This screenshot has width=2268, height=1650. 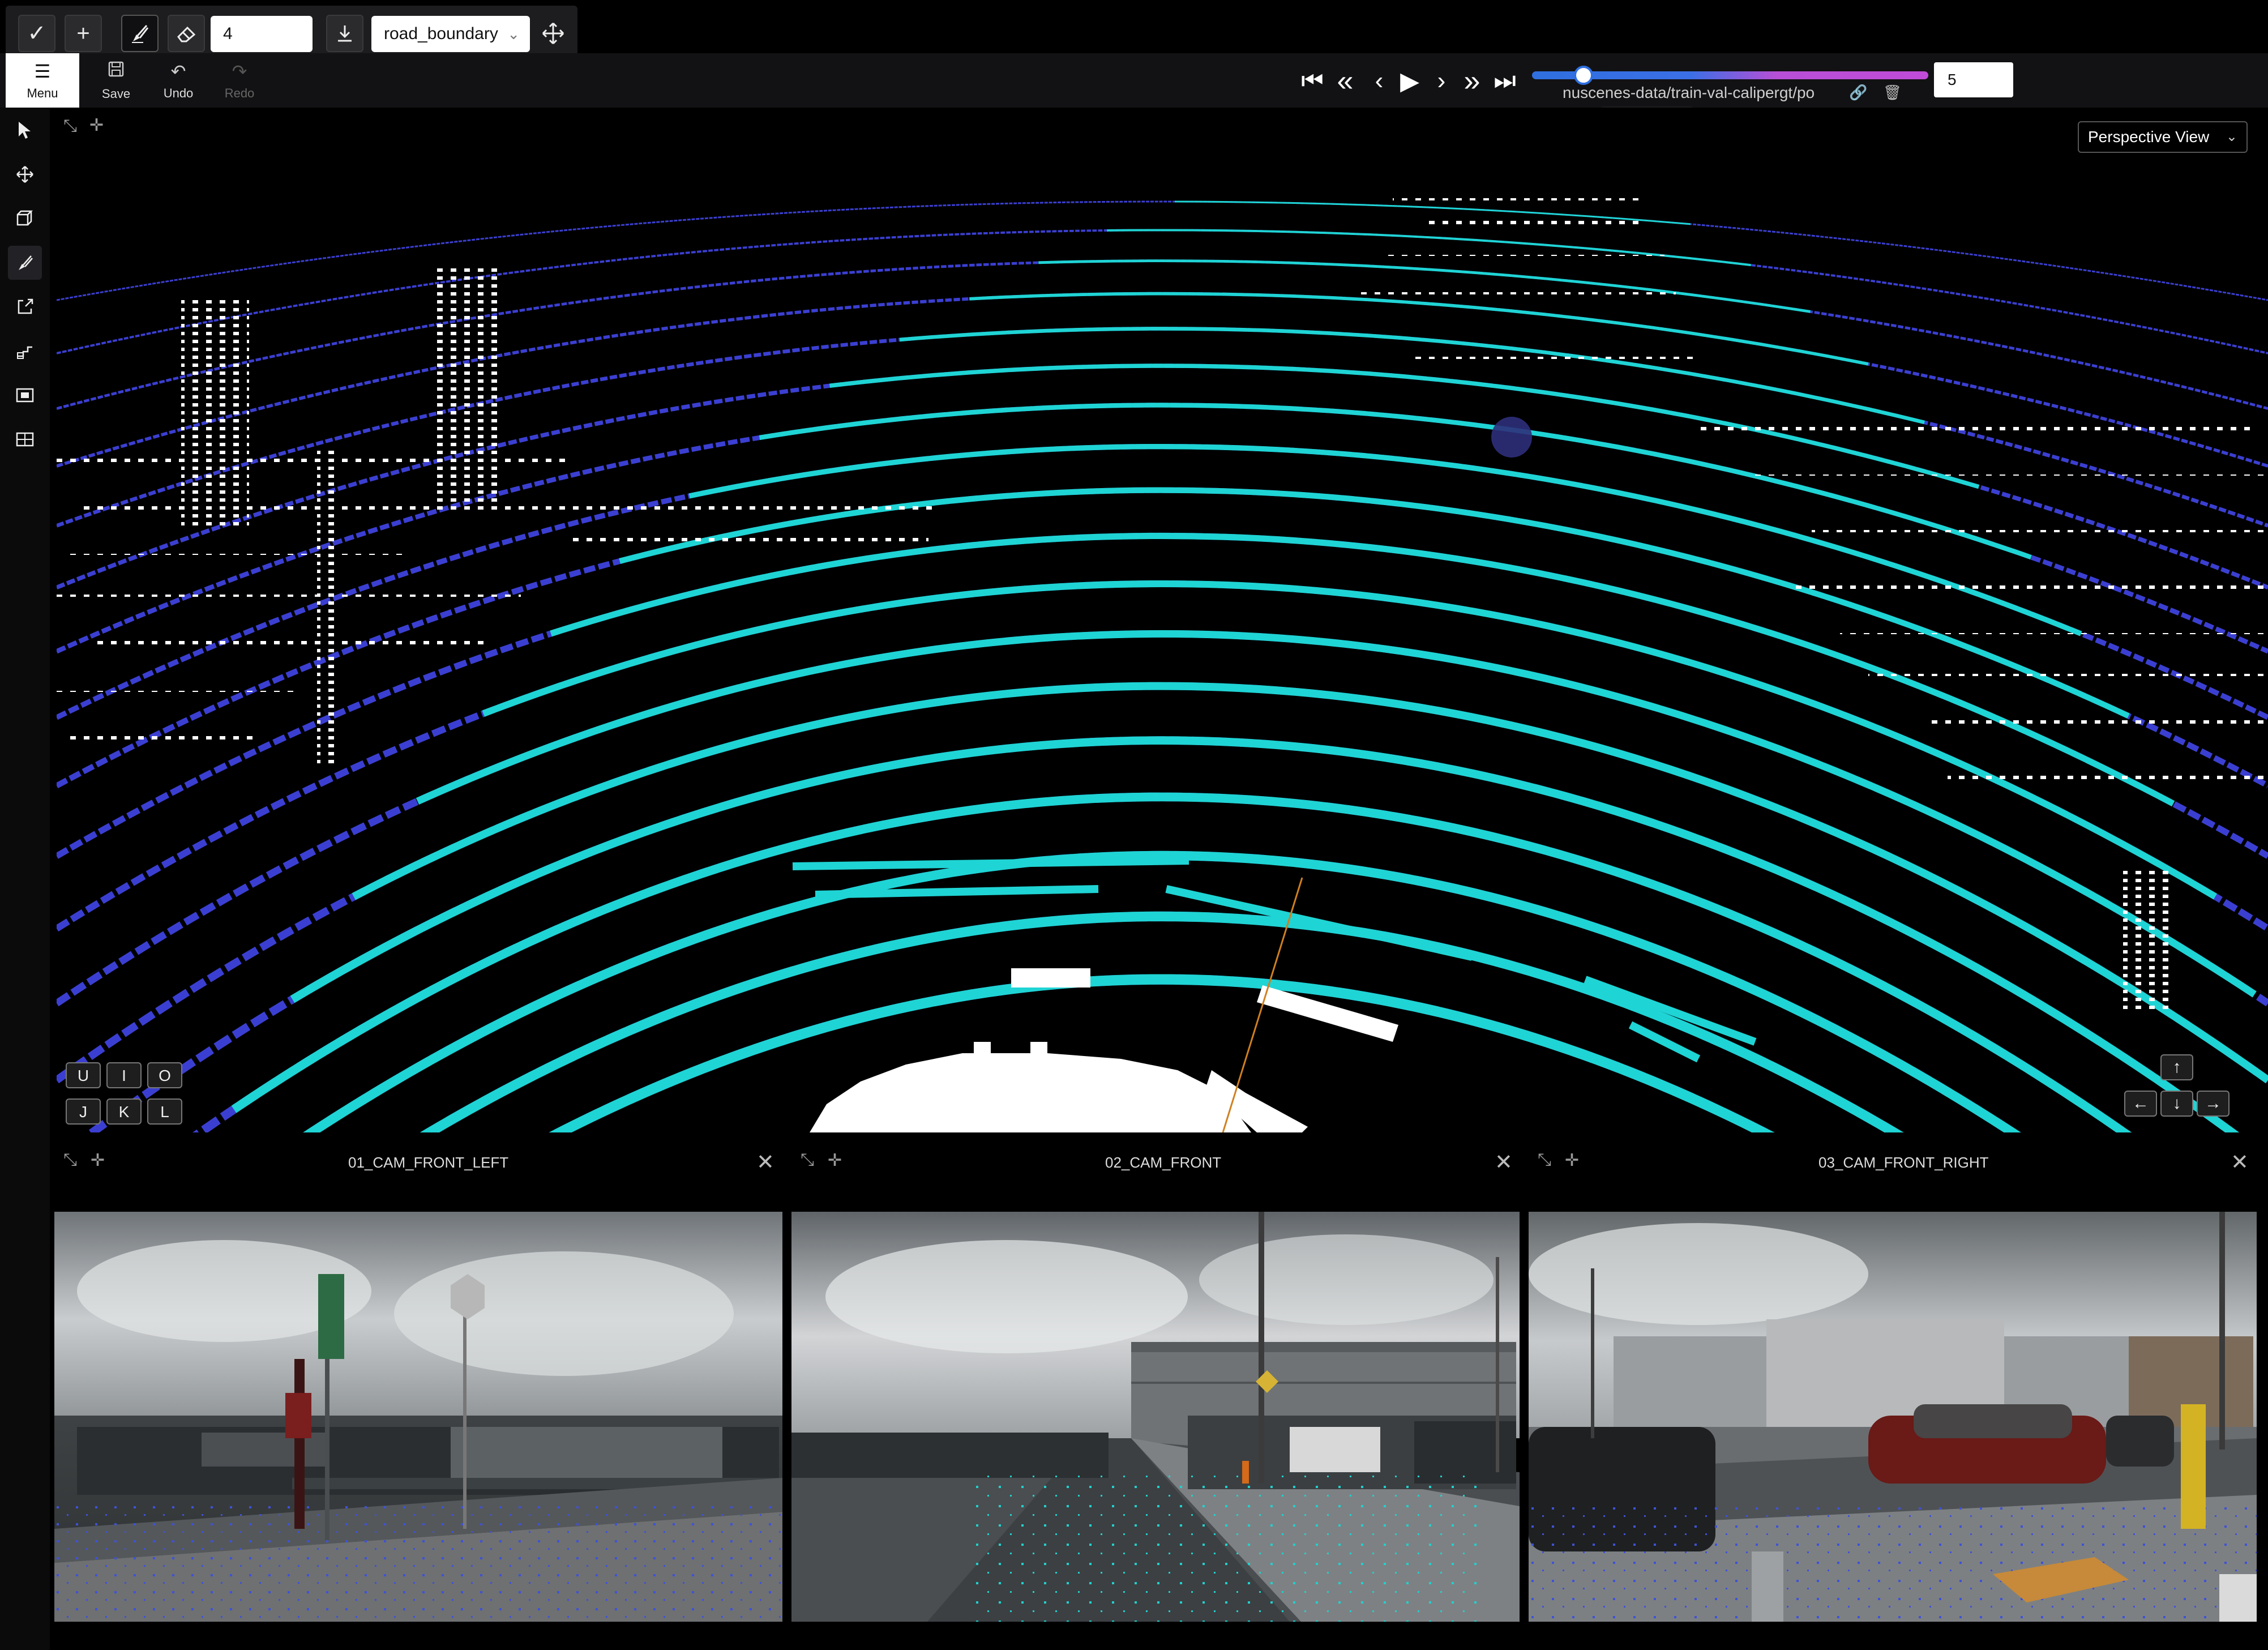 I want to click on play-icon: ▶, so click(x=1409, y=81).